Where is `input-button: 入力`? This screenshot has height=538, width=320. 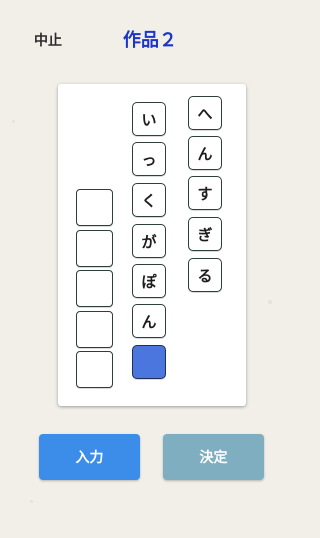
input-button: 入力 is located at coordinates (89, 457).